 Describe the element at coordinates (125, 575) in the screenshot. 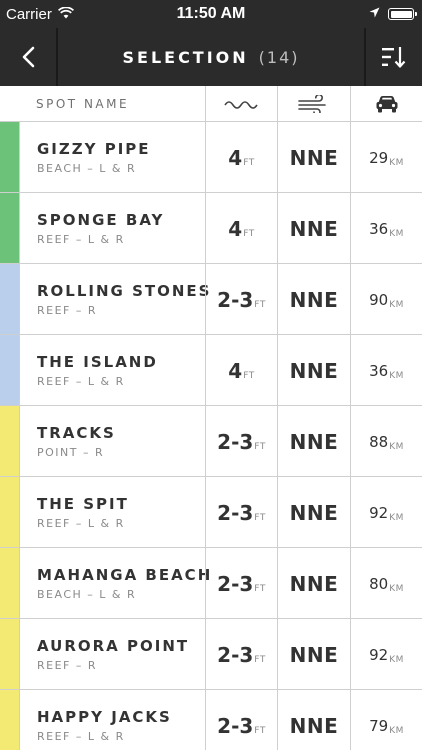

I see `spot-name: MAHANGA BEACH` at that location.